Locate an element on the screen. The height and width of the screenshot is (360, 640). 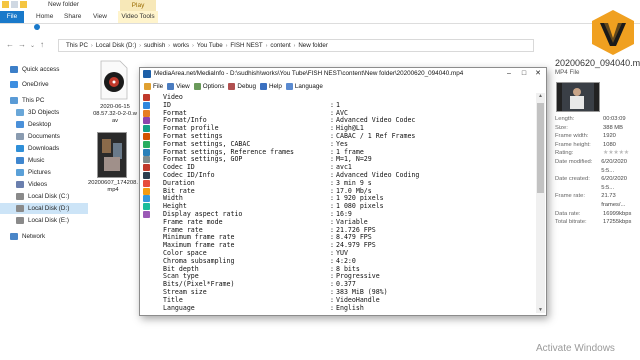
menu-label: Debug is located at coordinates (246, 86).